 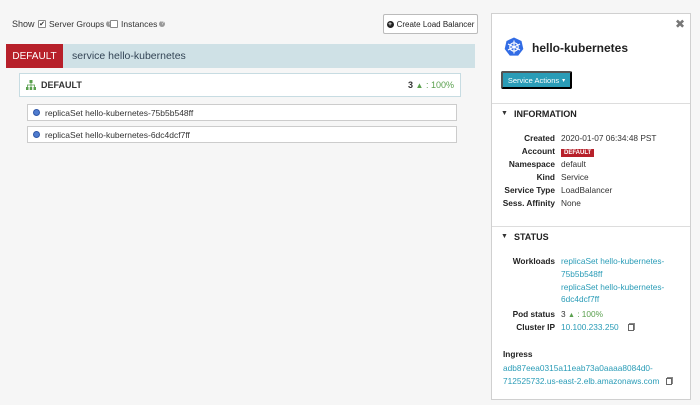 I want to click on replica-set-name: replicaSet hello-kubernetes-6dc4dcf7ff, so click(x=117, y=134).